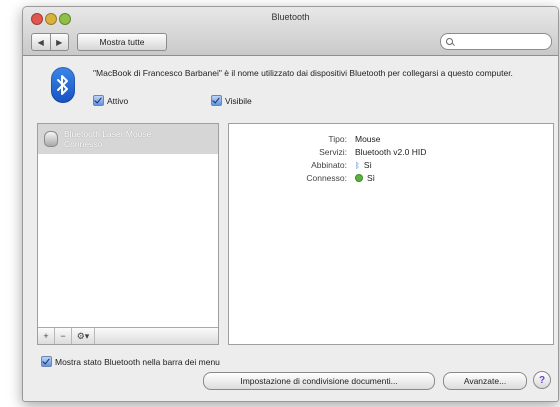 The image size is (560, 407). Describe the element at coordinates (41, 42) in the screenshot. I see `back-button: ◀` at that location.